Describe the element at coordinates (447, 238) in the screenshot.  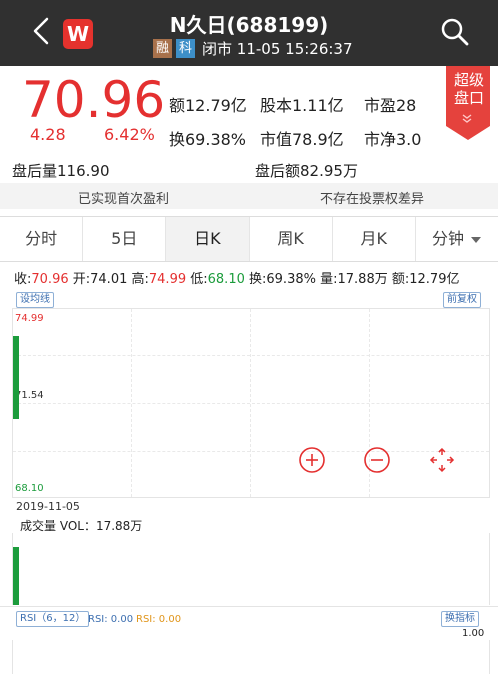
I see `tab-minute-label: 分钟` at that location.